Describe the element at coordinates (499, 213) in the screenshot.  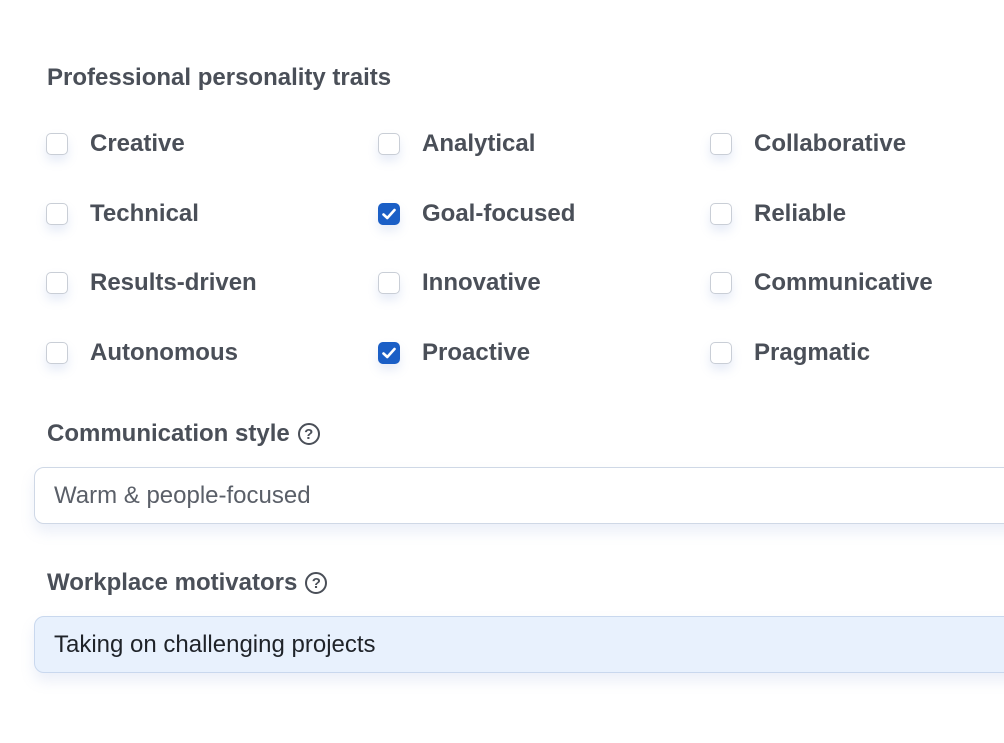
I see `trait-label: Goal-focused` at that location.